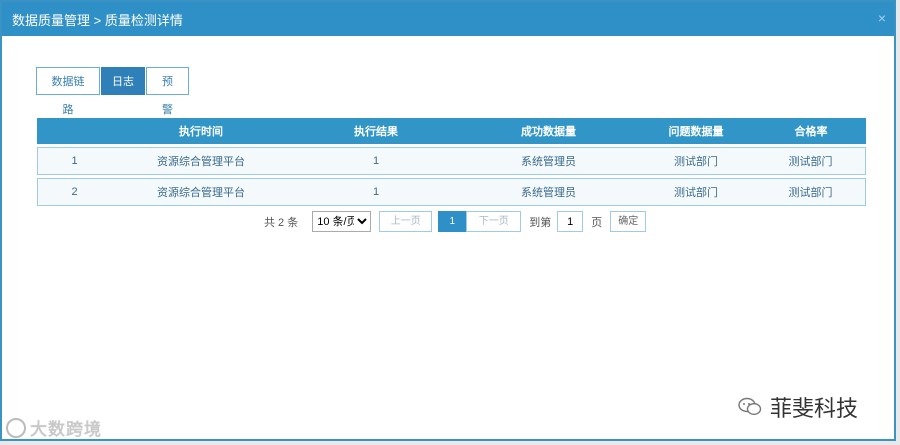 This screenshot has width=900, height=445. I want to click on watermark-right-text: 菲斐科技, so click(814, 408).